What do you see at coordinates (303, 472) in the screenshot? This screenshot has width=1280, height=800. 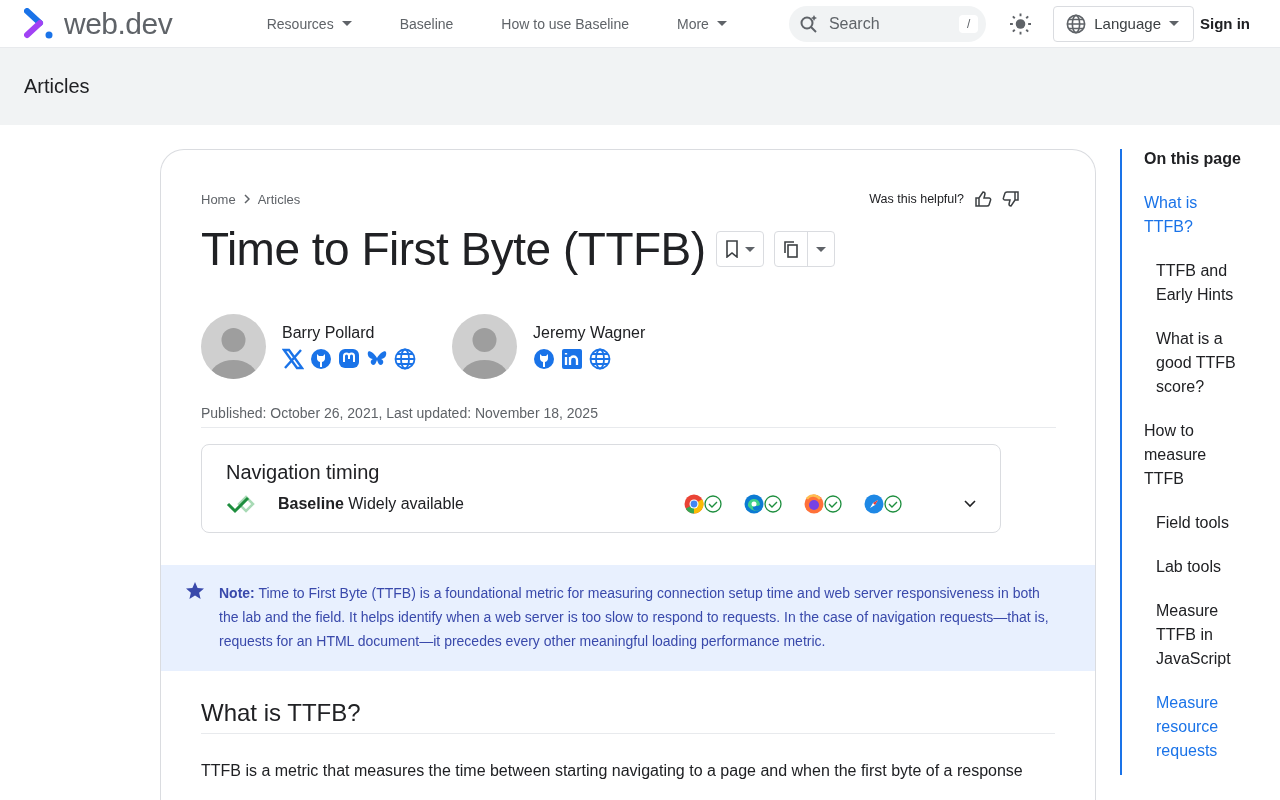 I see `feature-name: Navigation timing` at bounding box center [303, 472].